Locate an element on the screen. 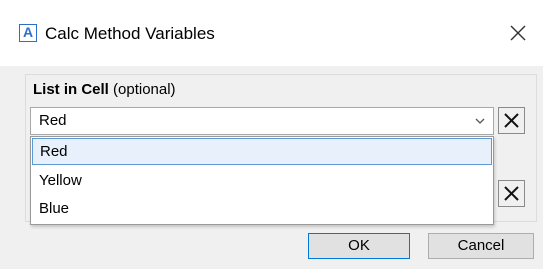 Image resolution: width=543 pixels, height=269 pixels. dropdown-option-yellow: Yellow is located at coordinates (262, 181).